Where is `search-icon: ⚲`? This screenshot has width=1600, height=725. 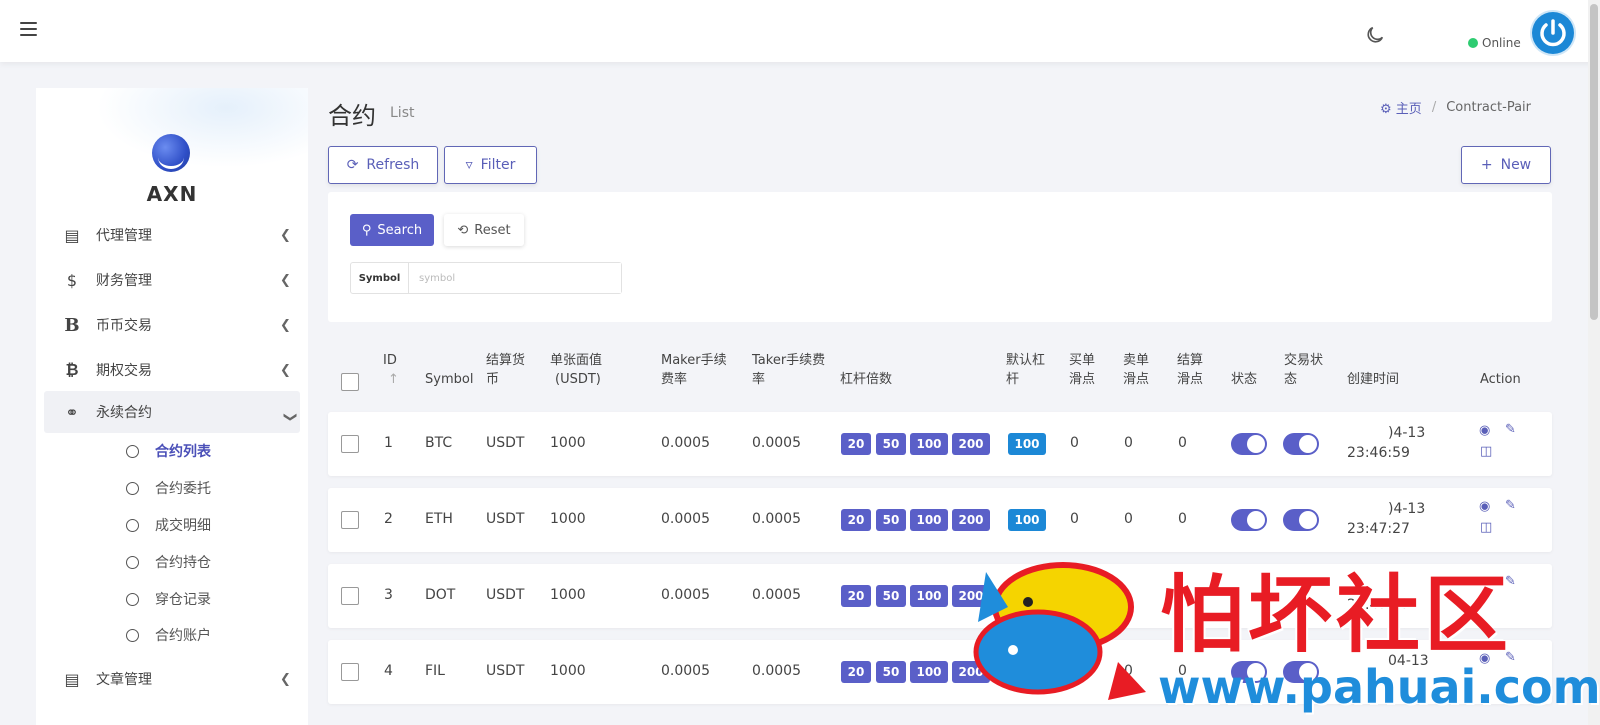 search-icon: ⚲ is located at coordinates (366, 230).